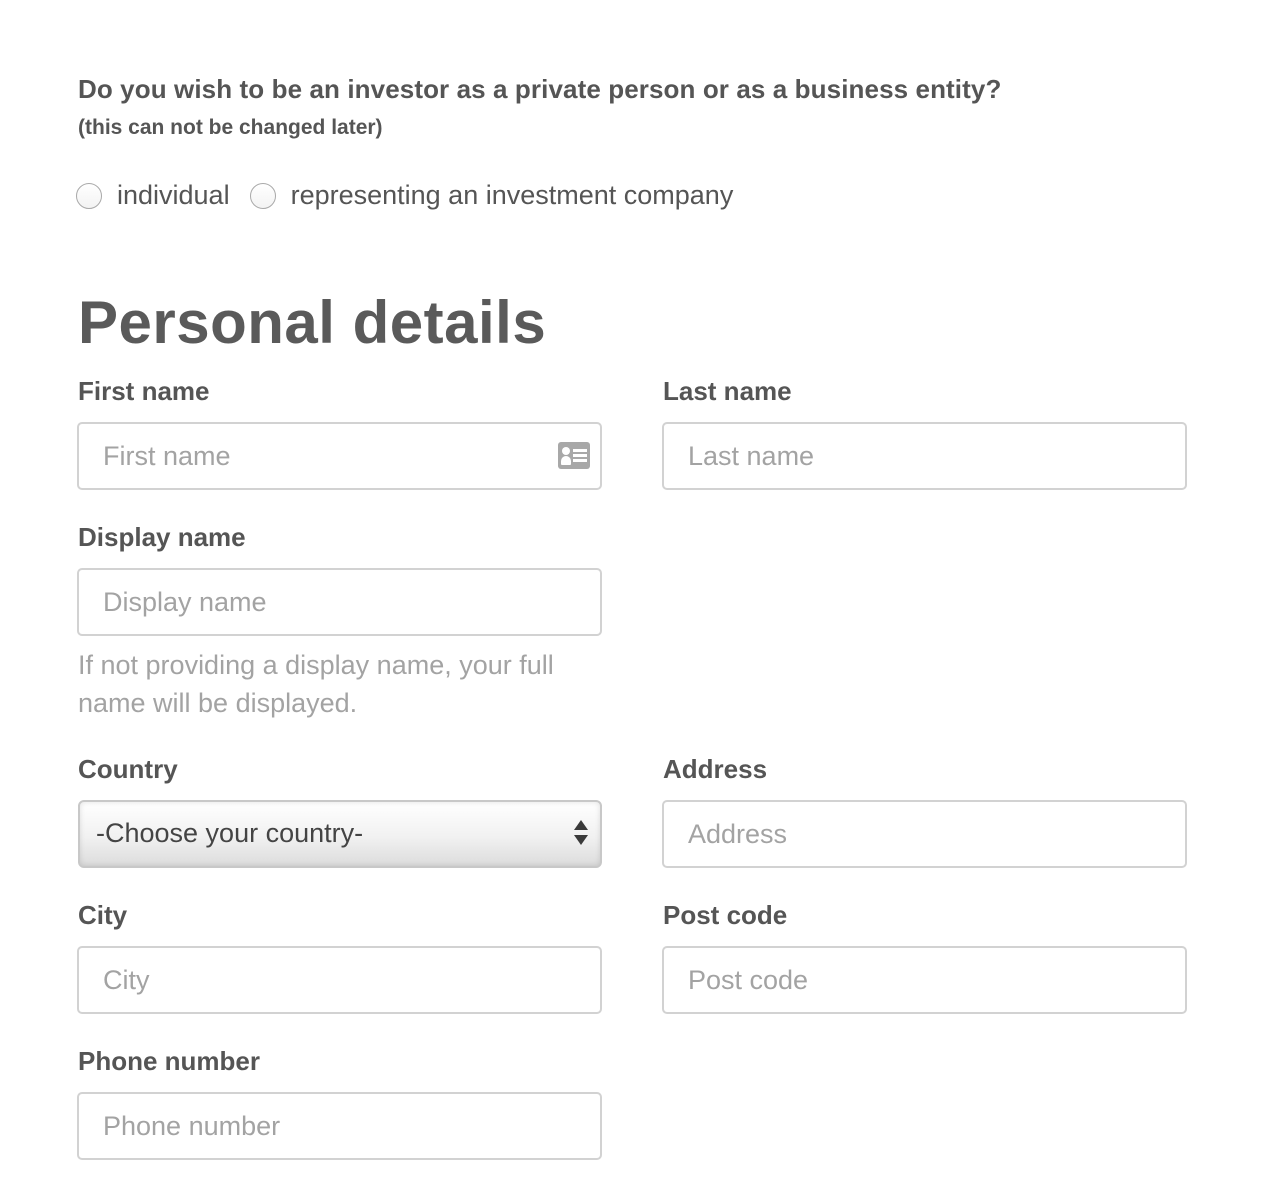 The image size is (1262, 1202). I want to click on country-select-value: -Choose your country-, so click(229, 833).